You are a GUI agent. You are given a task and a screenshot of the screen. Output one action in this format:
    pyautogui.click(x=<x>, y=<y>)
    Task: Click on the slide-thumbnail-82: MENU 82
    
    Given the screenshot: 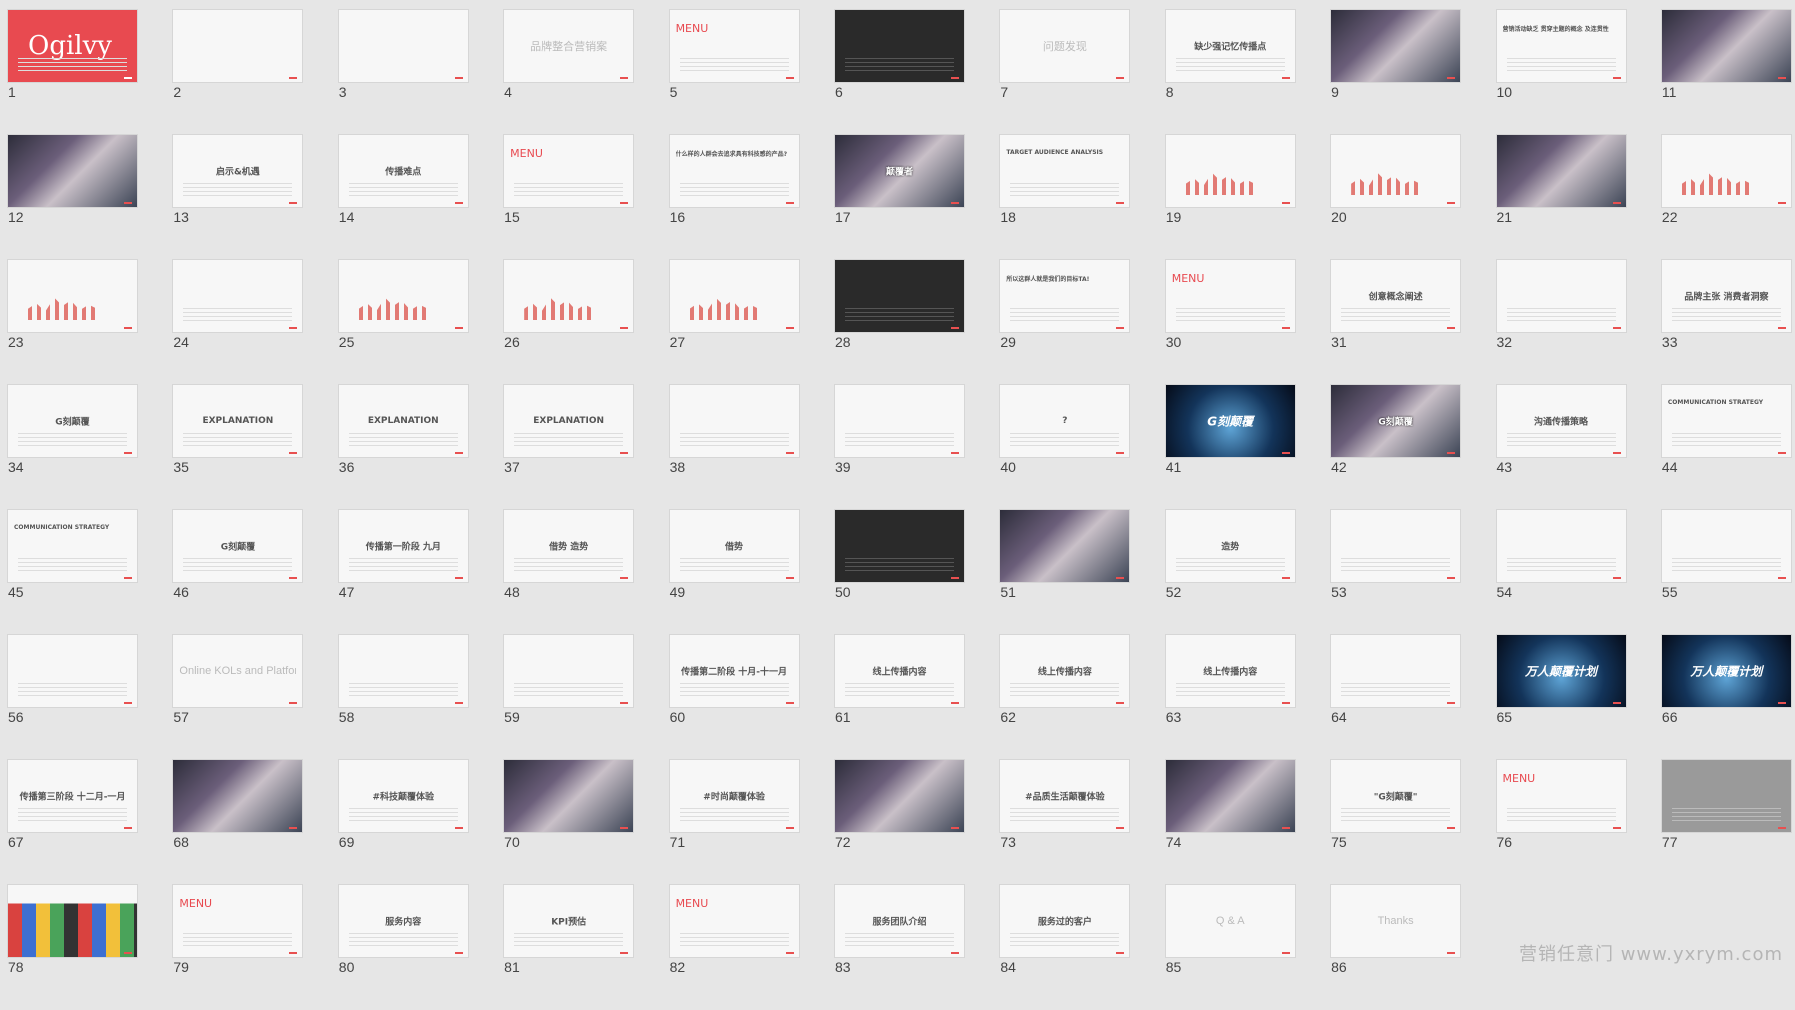 What is the action you would take?
    pyautogui.click(x=734, y=947)
    